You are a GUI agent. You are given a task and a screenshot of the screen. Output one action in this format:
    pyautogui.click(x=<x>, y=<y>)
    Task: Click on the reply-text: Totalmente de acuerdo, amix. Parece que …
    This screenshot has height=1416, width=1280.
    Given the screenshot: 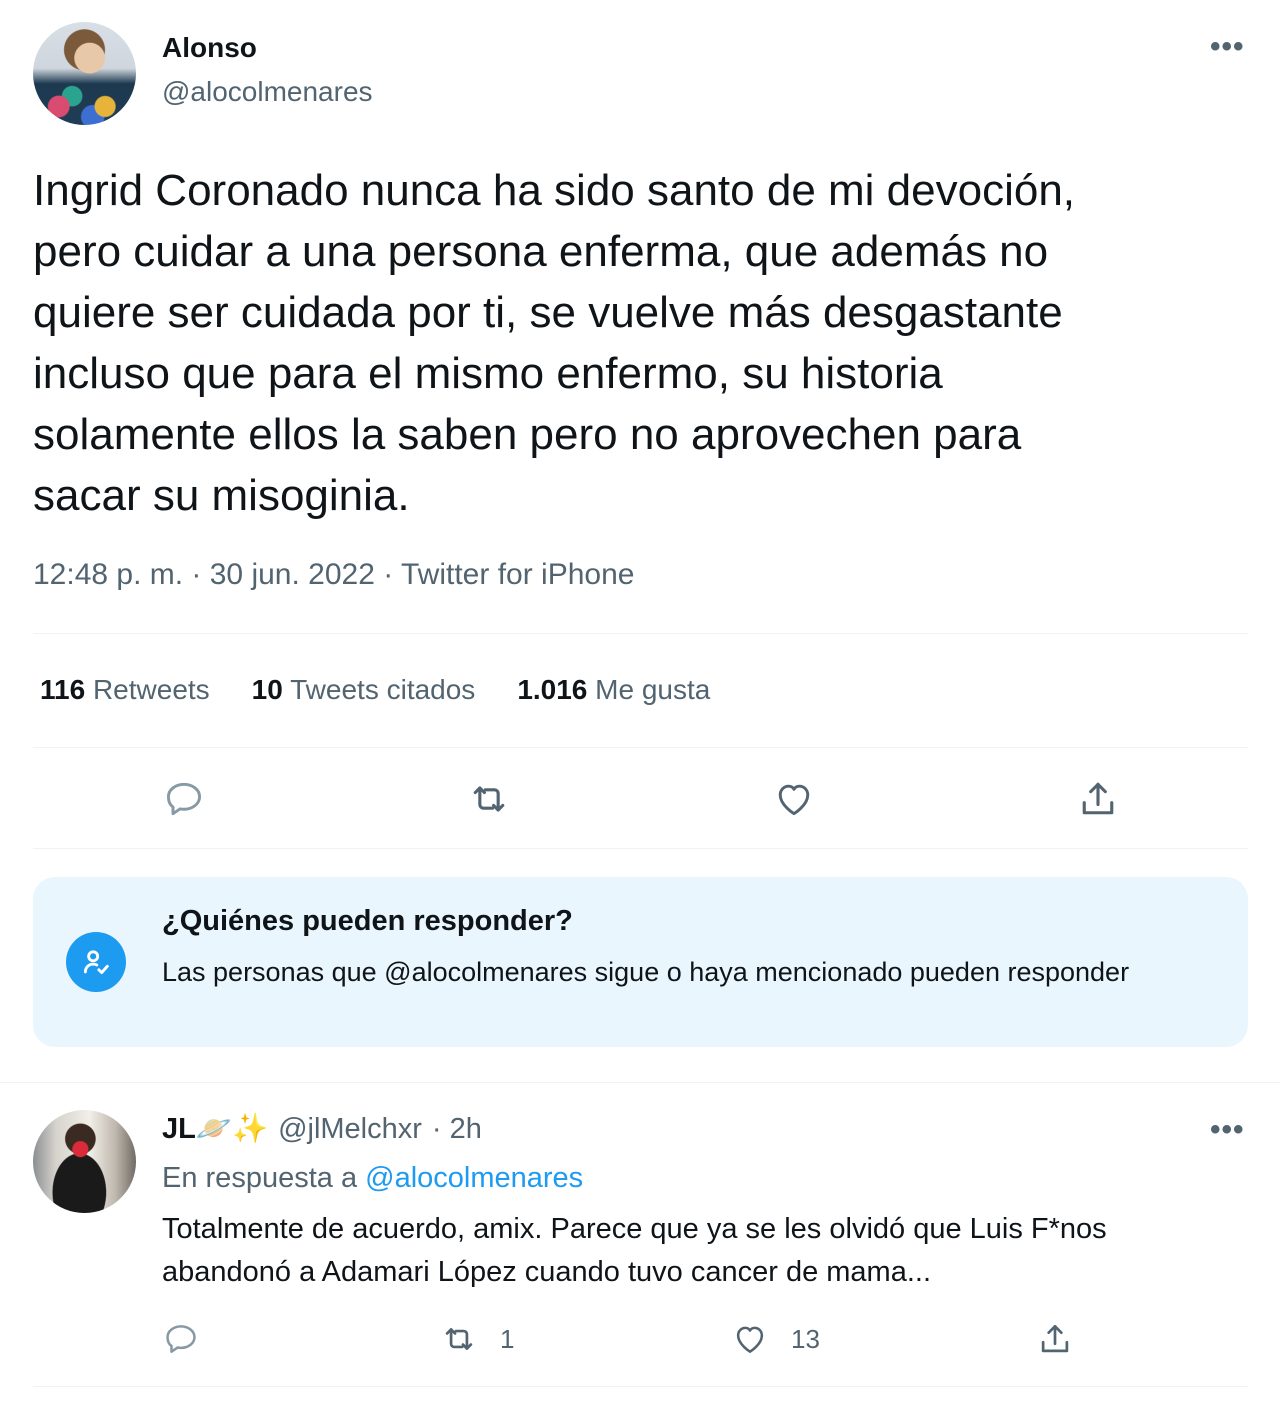 What is the action you would take?
    pyautogui.click(x=634, y=1250)
    